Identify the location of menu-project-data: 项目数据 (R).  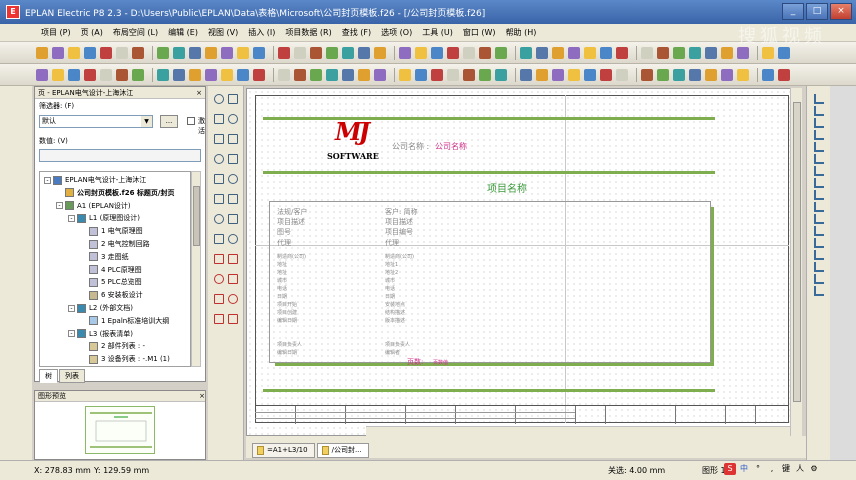
(308, 33).